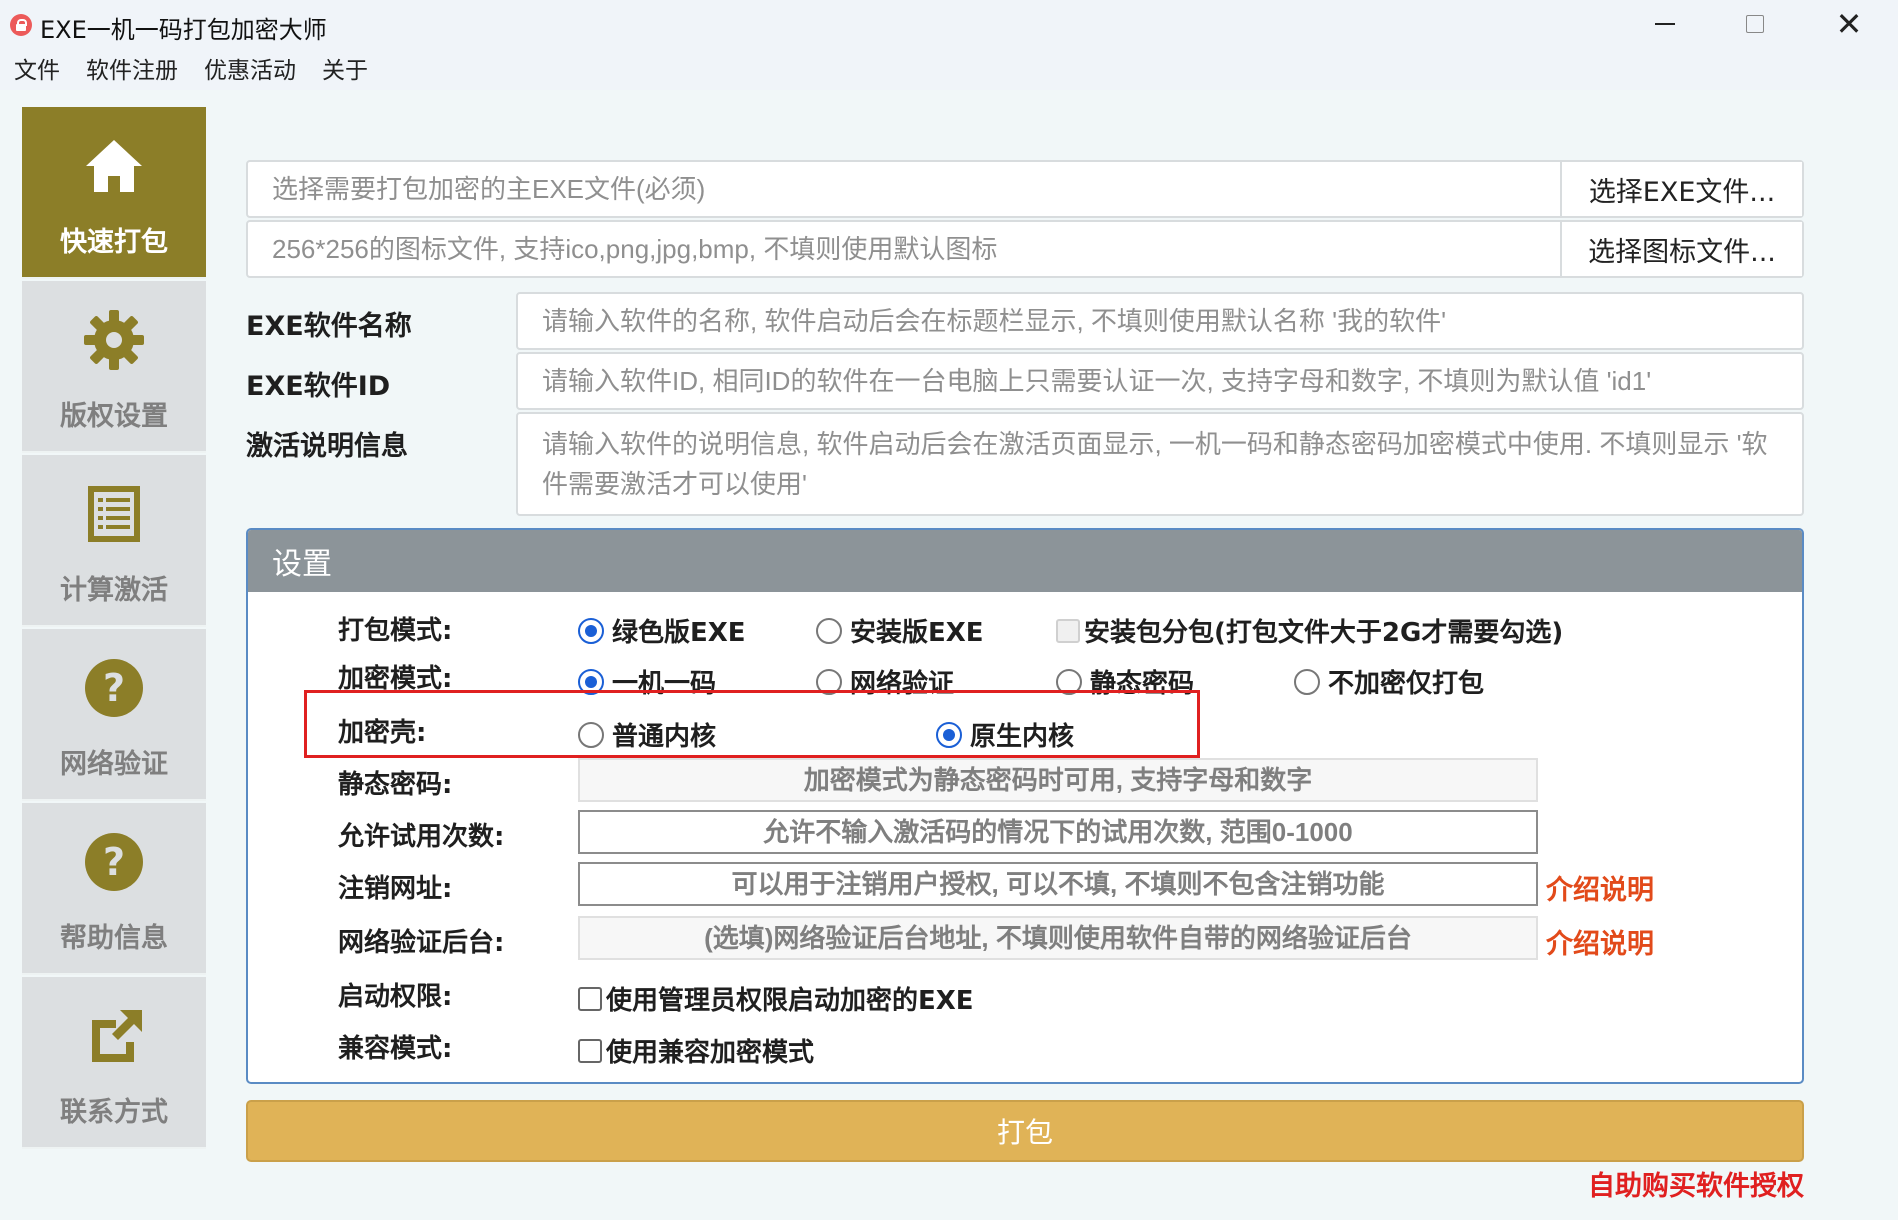 The height and width of the screenshot is (1220, 1898). I want to click on encrypt-mode-none-radio: 不加密仅打包, so click(1389, 681).